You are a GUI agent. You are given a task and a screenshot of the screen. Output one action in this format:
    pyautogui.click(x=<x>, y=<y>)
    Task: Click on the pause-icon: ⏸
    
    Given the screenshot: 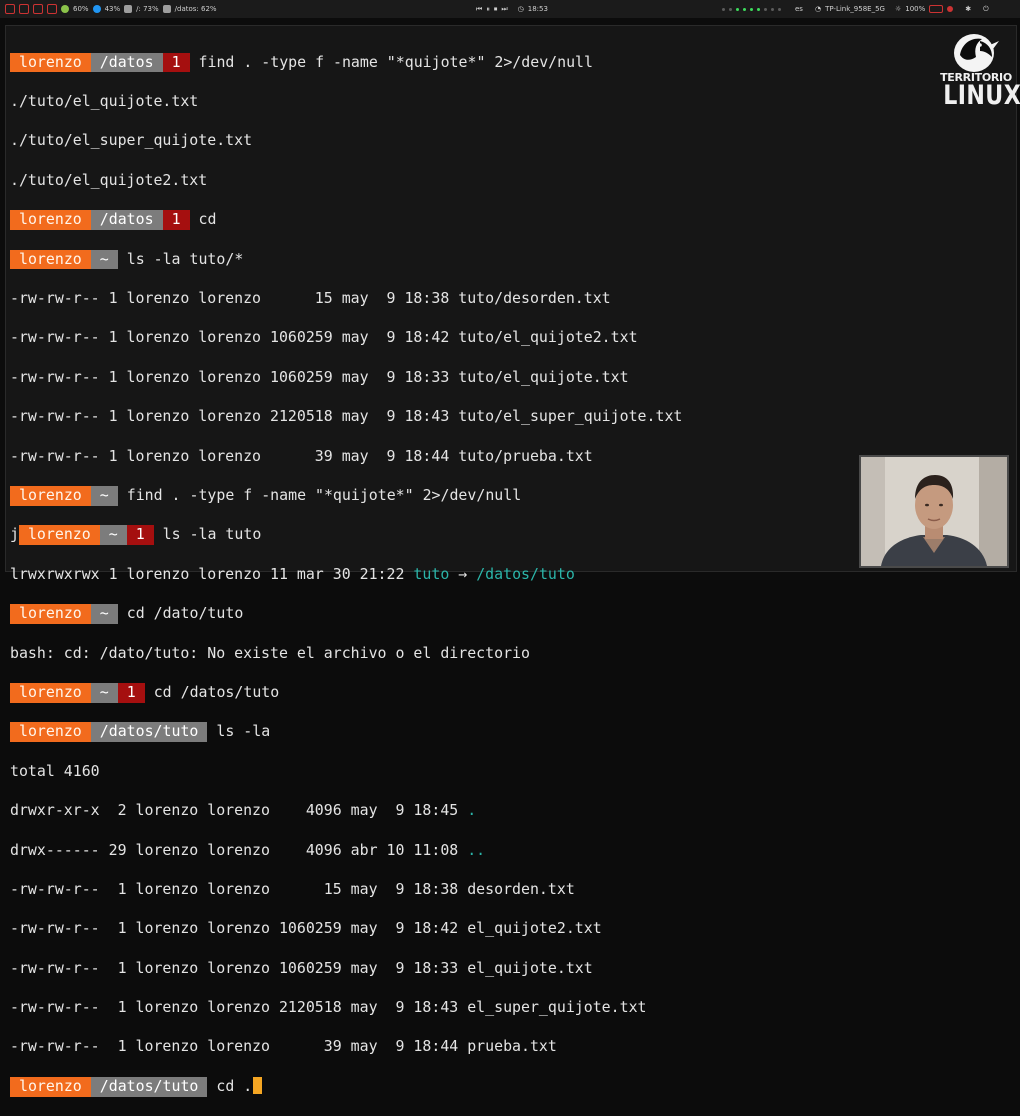 What is the action you would take?
    pyautogui.click(x=488, y=9)
    